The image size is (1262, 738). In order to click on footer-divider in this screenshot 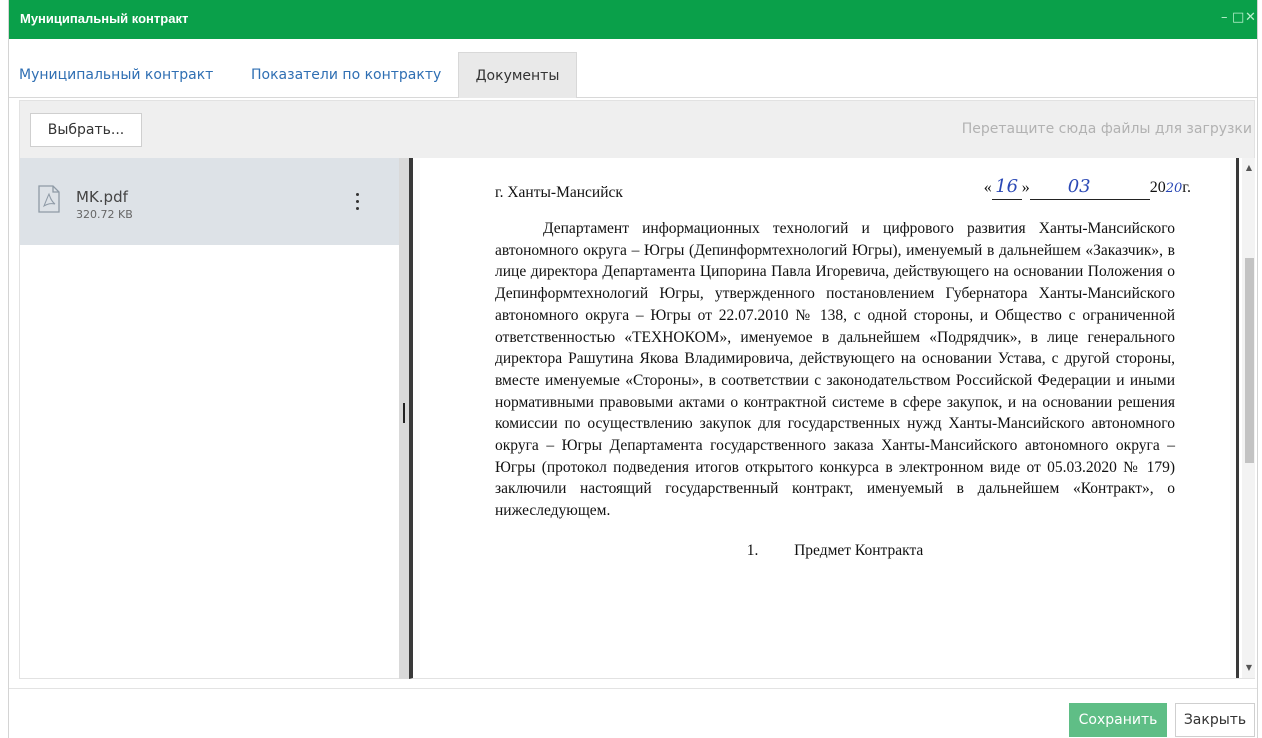, I will do `click(633, 688)`.